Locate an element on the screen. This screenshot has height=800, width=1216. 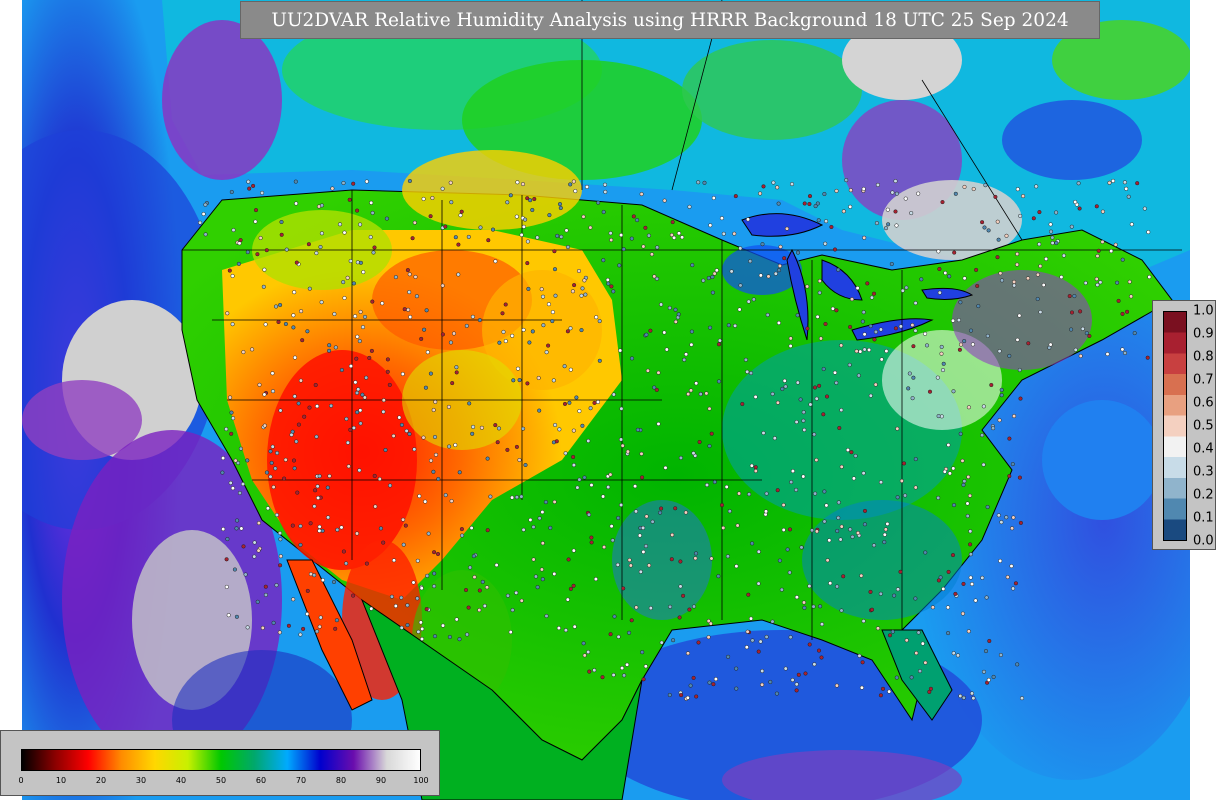
rh-tick-label: 40 is located at coordinates (181, 780).